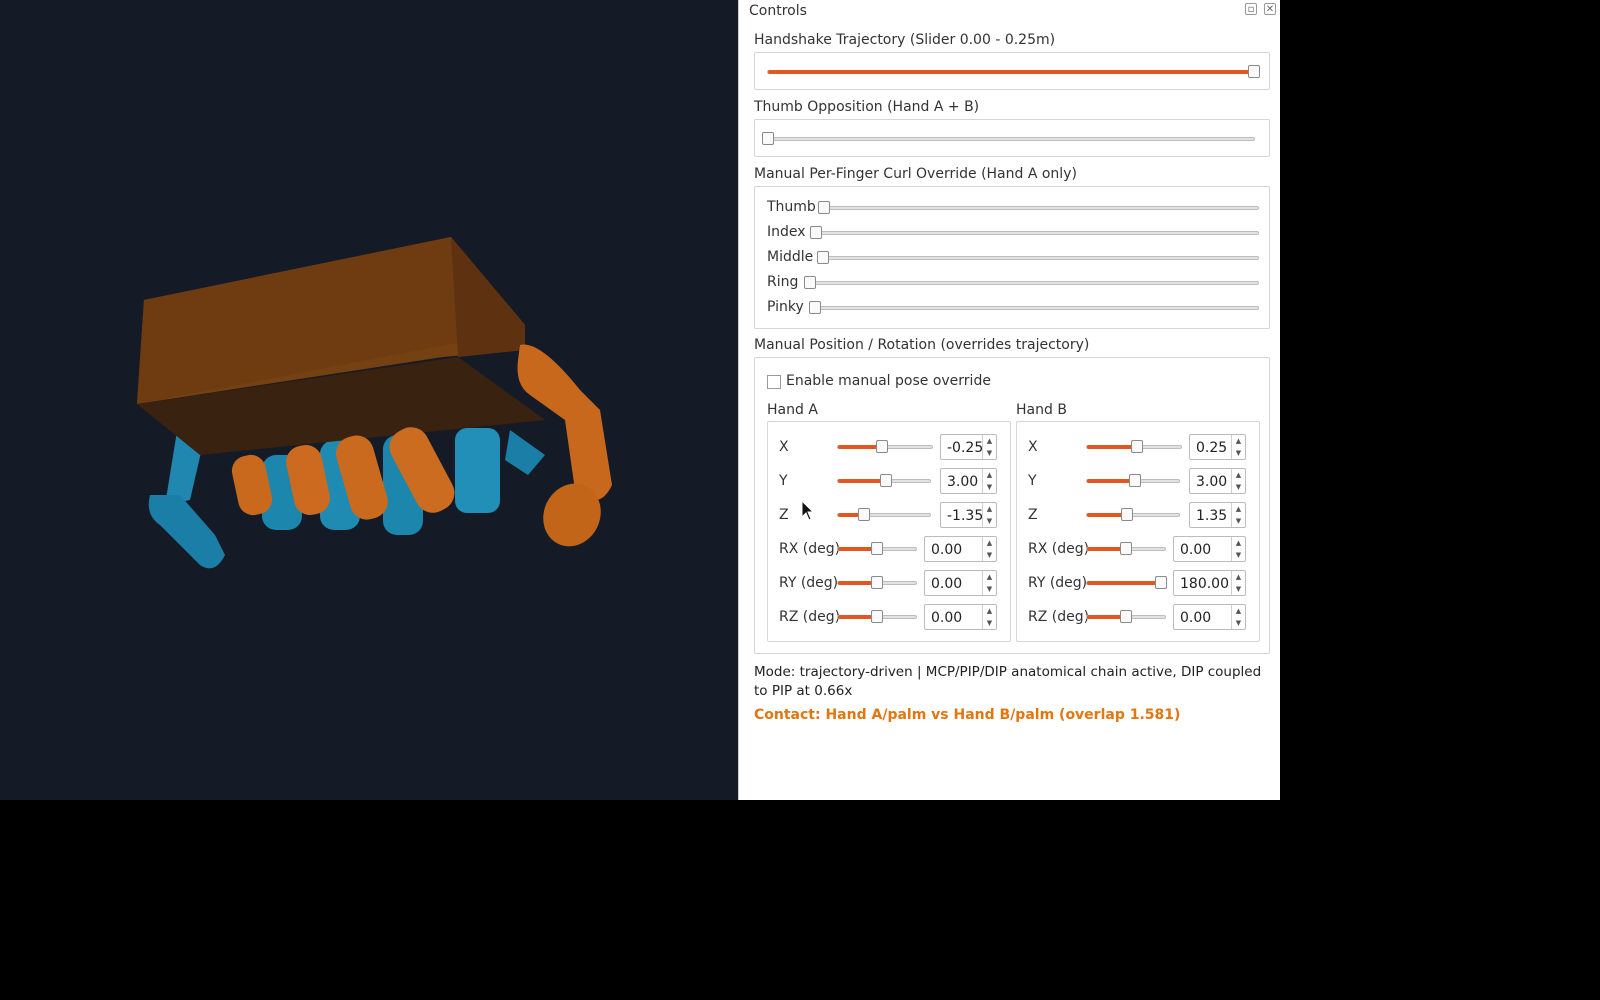 This screenshot has width=1600, height=1000. What do you see at coordinates (1209, 549) in the screenshot?
I see `hand-b-rx-spinbox: 0.00 ▲ ▼` at bounding box center [1209, 549].